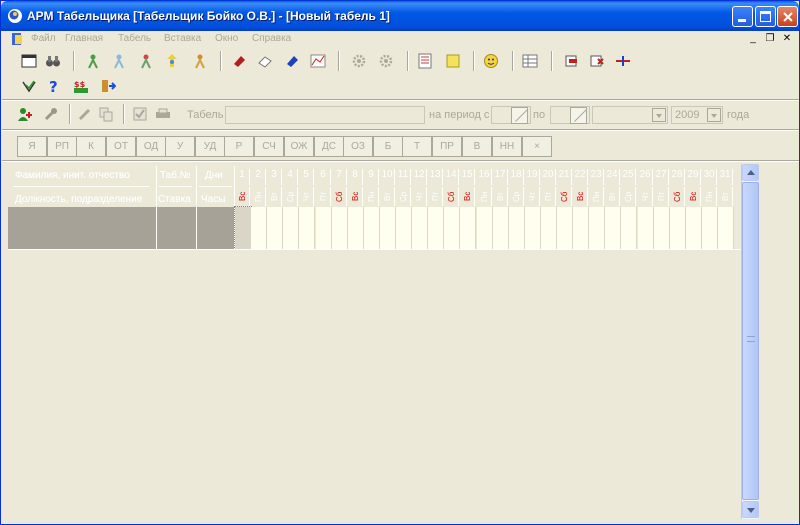  Describe the element at coordinates (32, 146) in the screenshot. I see `code-button-0: Я` at that location.